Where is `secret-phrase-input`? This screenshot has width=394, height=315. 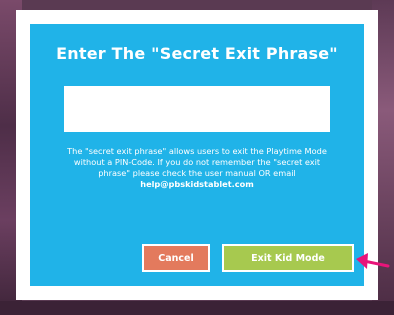
secret-phrase-input is located at coordinates (197, 109).